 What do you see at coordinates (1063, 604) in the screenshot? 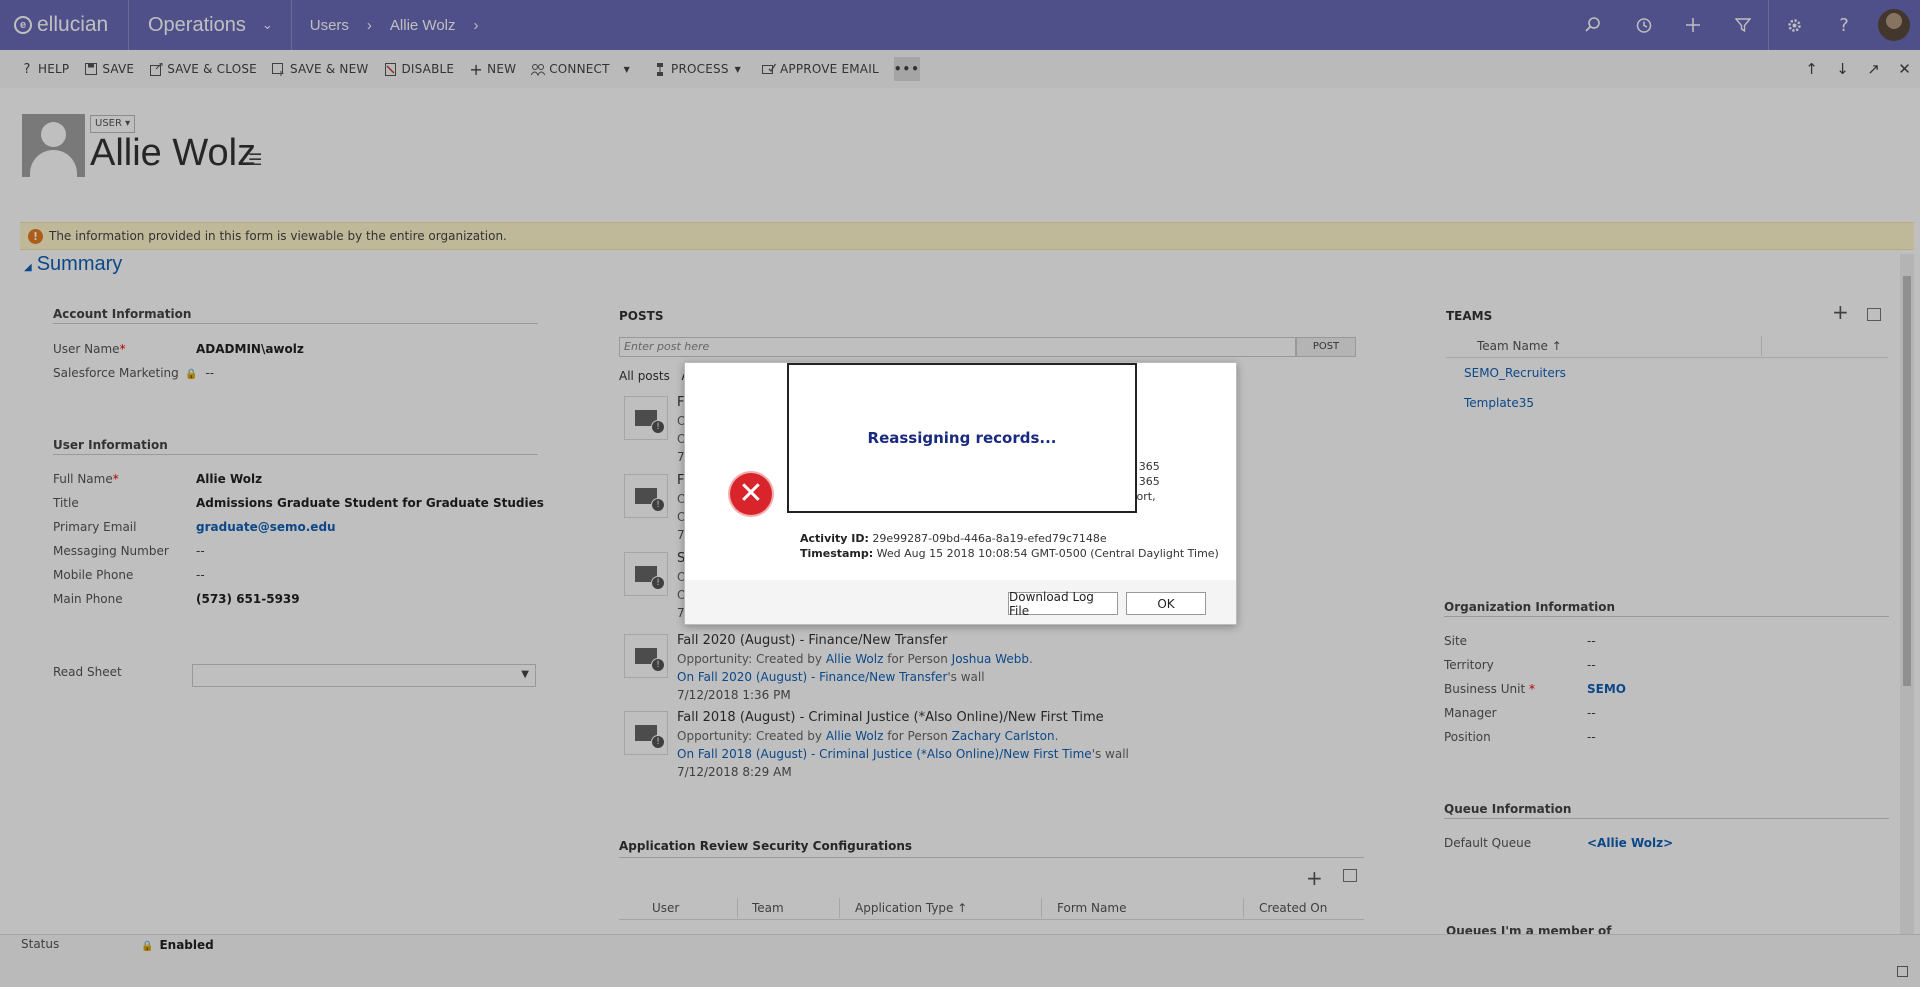
I see `download-log-button: Download Log File` at bounding box center [1063, 604].